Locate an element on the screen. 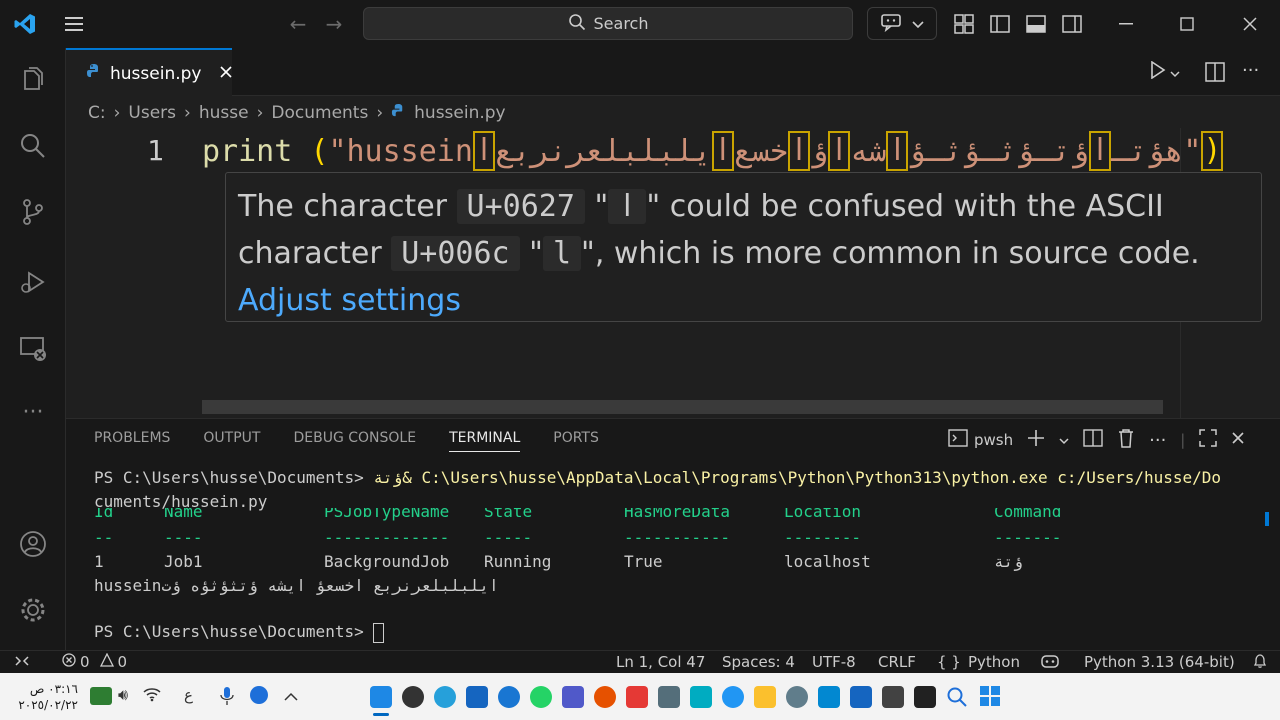  microphone-icon is located at coordinates (227, 698).